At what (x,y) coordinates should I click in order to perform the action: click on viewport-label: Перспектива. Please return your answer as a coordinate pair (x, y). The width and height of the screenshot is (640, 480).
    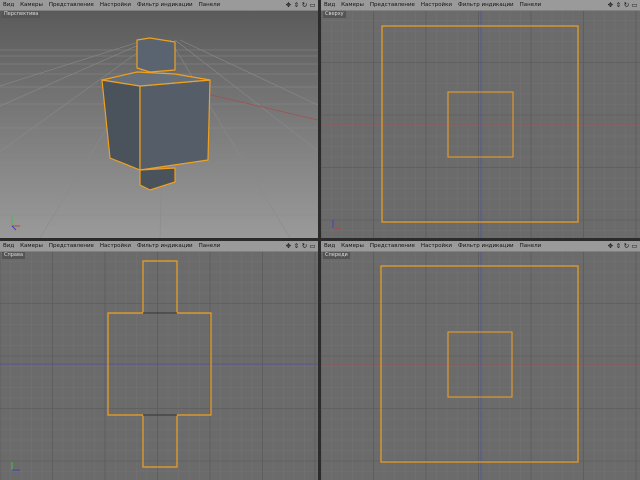
    Looking at the image, I should click on (21, 14).